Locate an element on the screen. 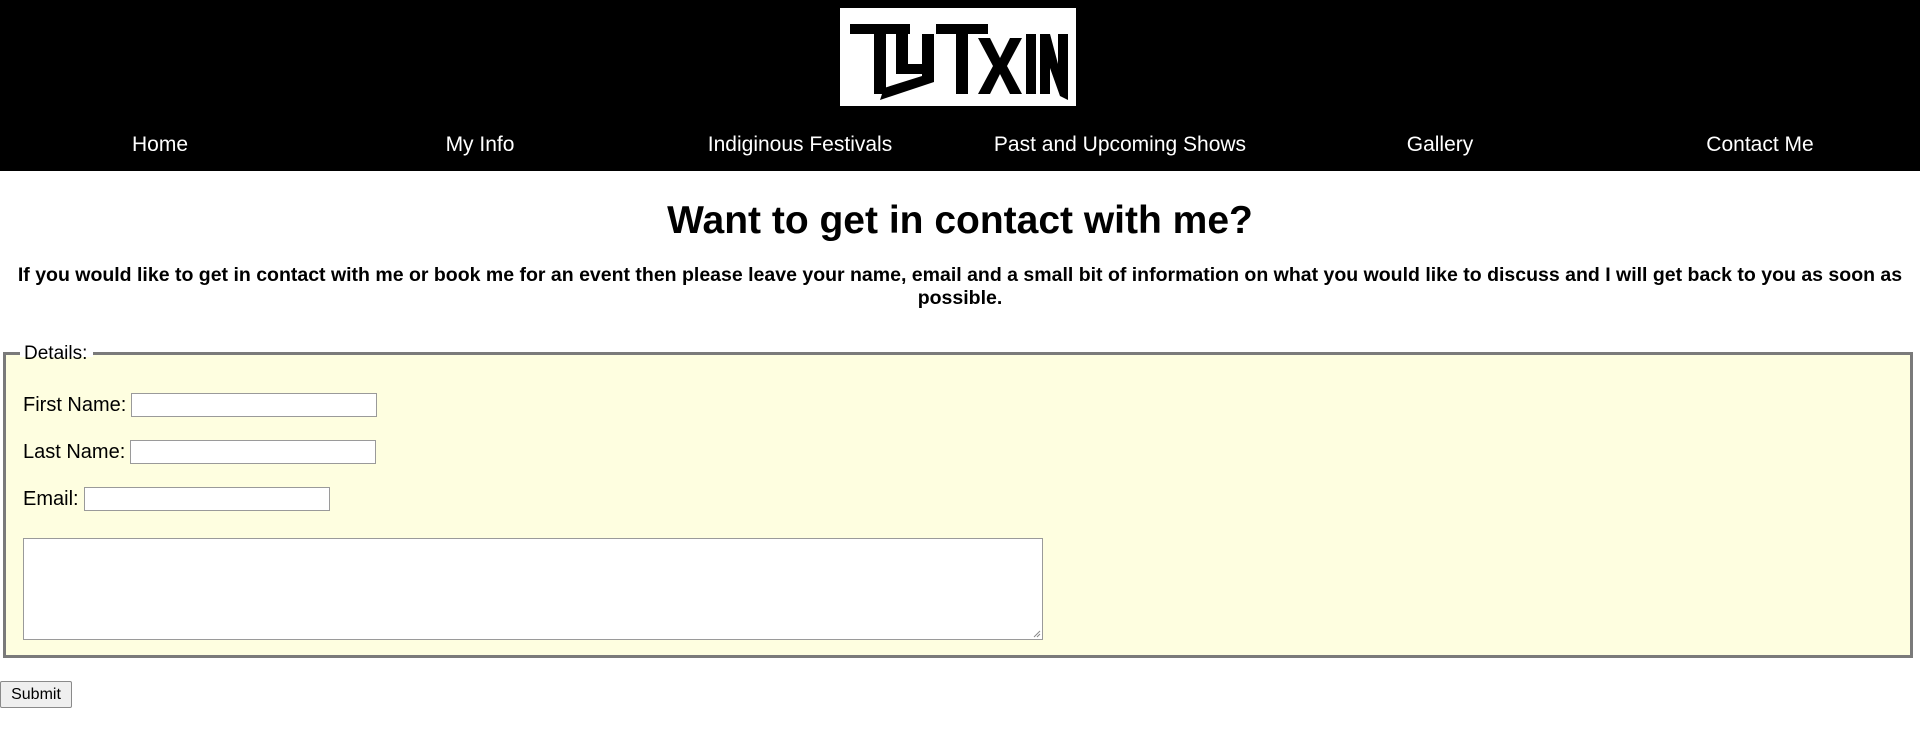 The height and width of the screenshot is (740, 1920). first-name-label: First Name: is located at coordinates (75, 405).